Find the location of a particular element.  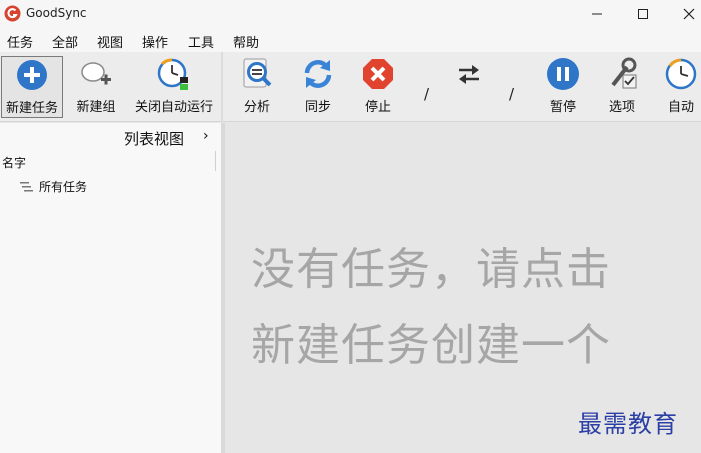

sync-button: 同步 is located at coordinates (318, 87).